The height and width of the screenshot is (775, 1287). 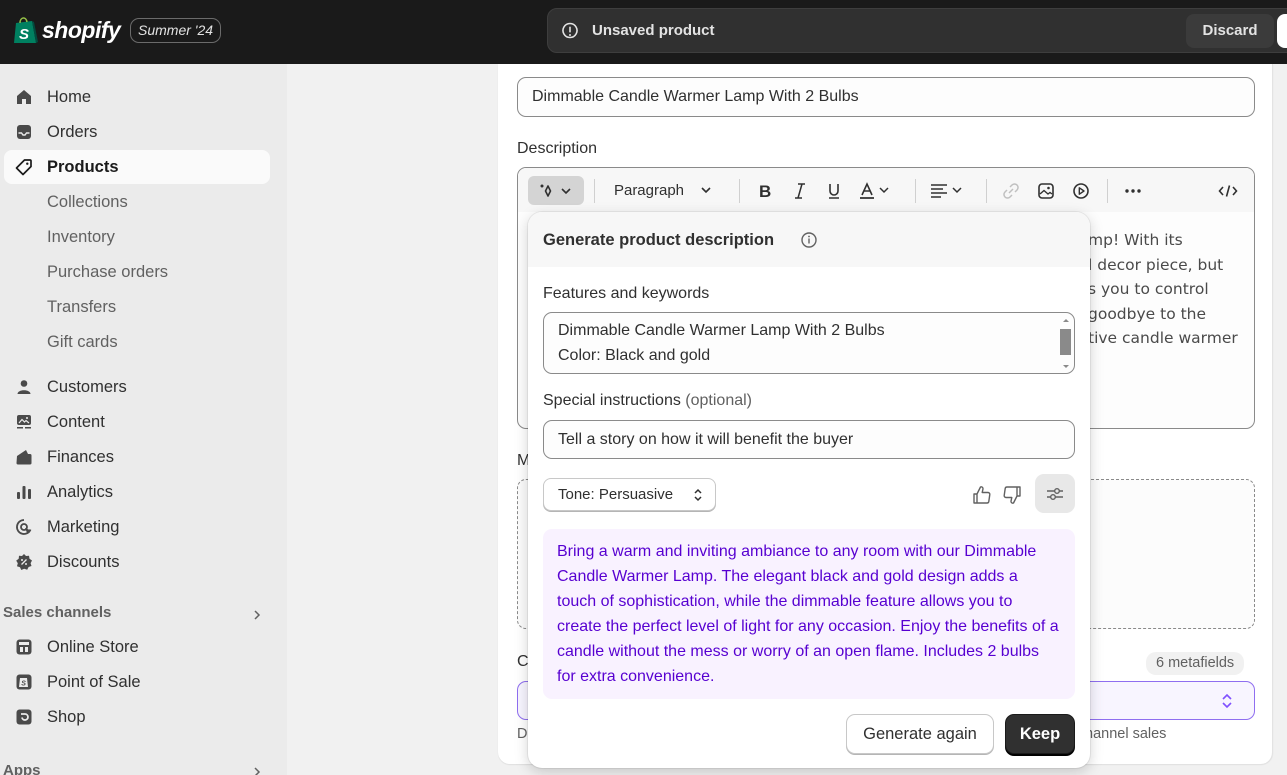 What do you see at coordinates (137, 457) in the screenshot?
I see `sidebar-item-finances: Finances` at bounding box center [137, 457].